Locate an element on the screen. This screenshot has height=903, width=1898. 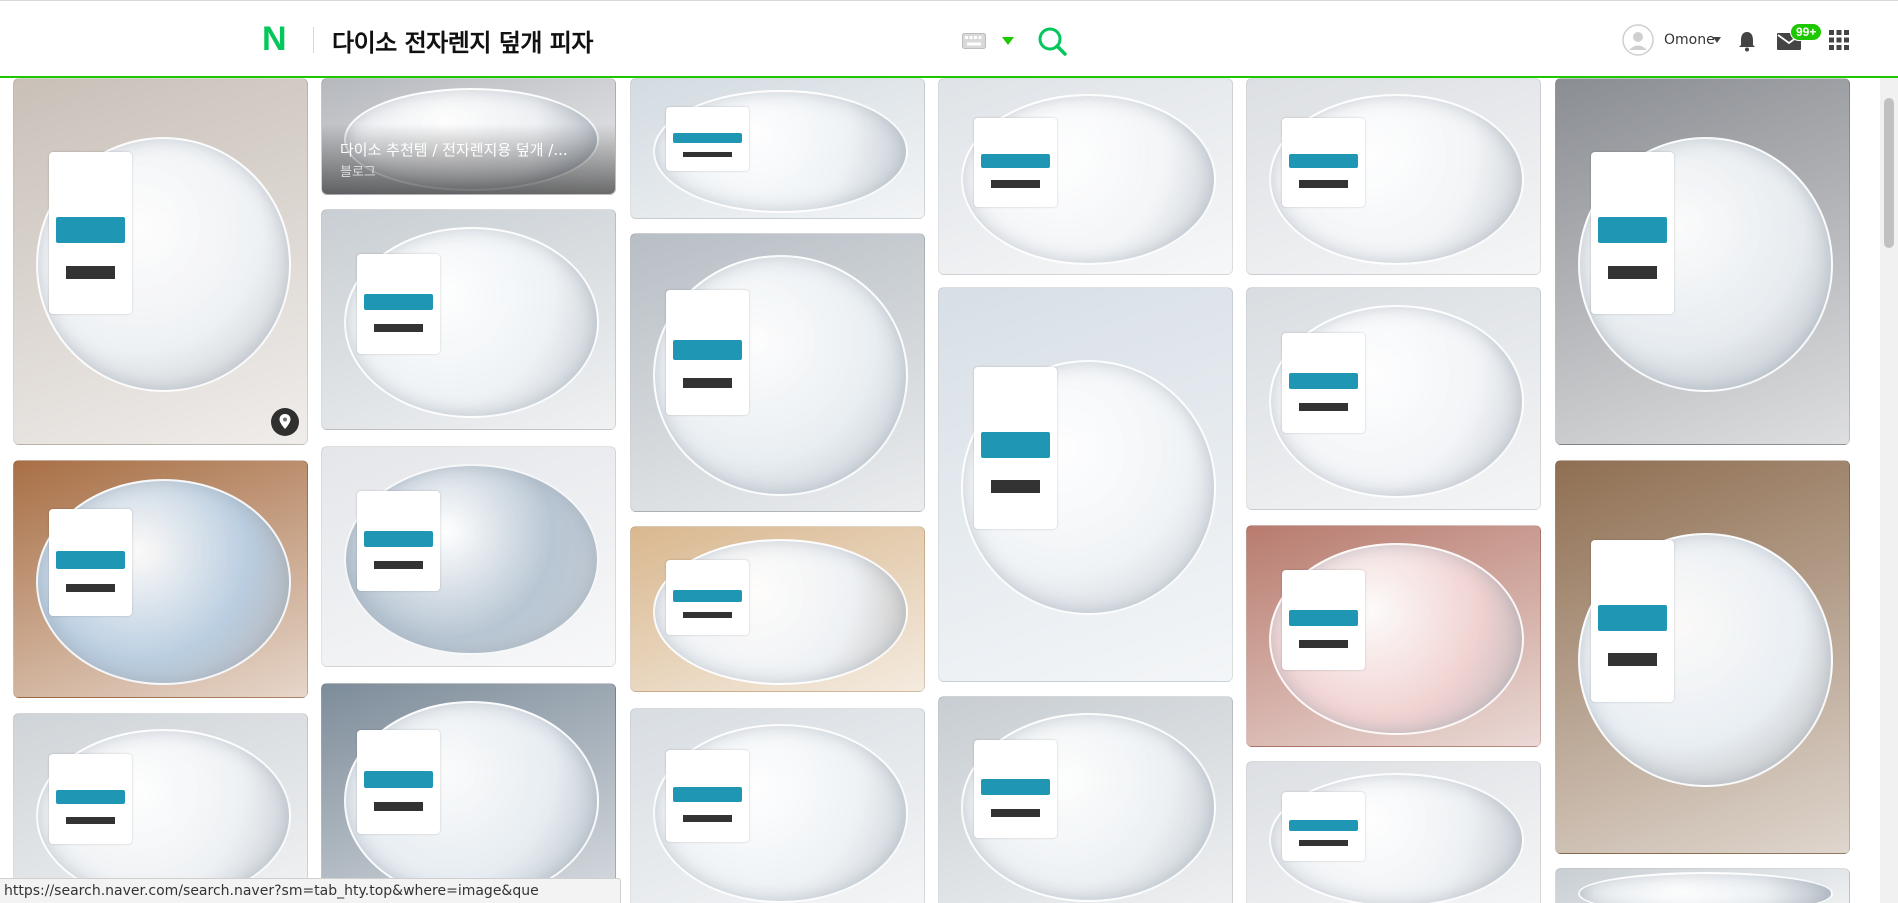
header-divider is located at coordinates (313, 40).